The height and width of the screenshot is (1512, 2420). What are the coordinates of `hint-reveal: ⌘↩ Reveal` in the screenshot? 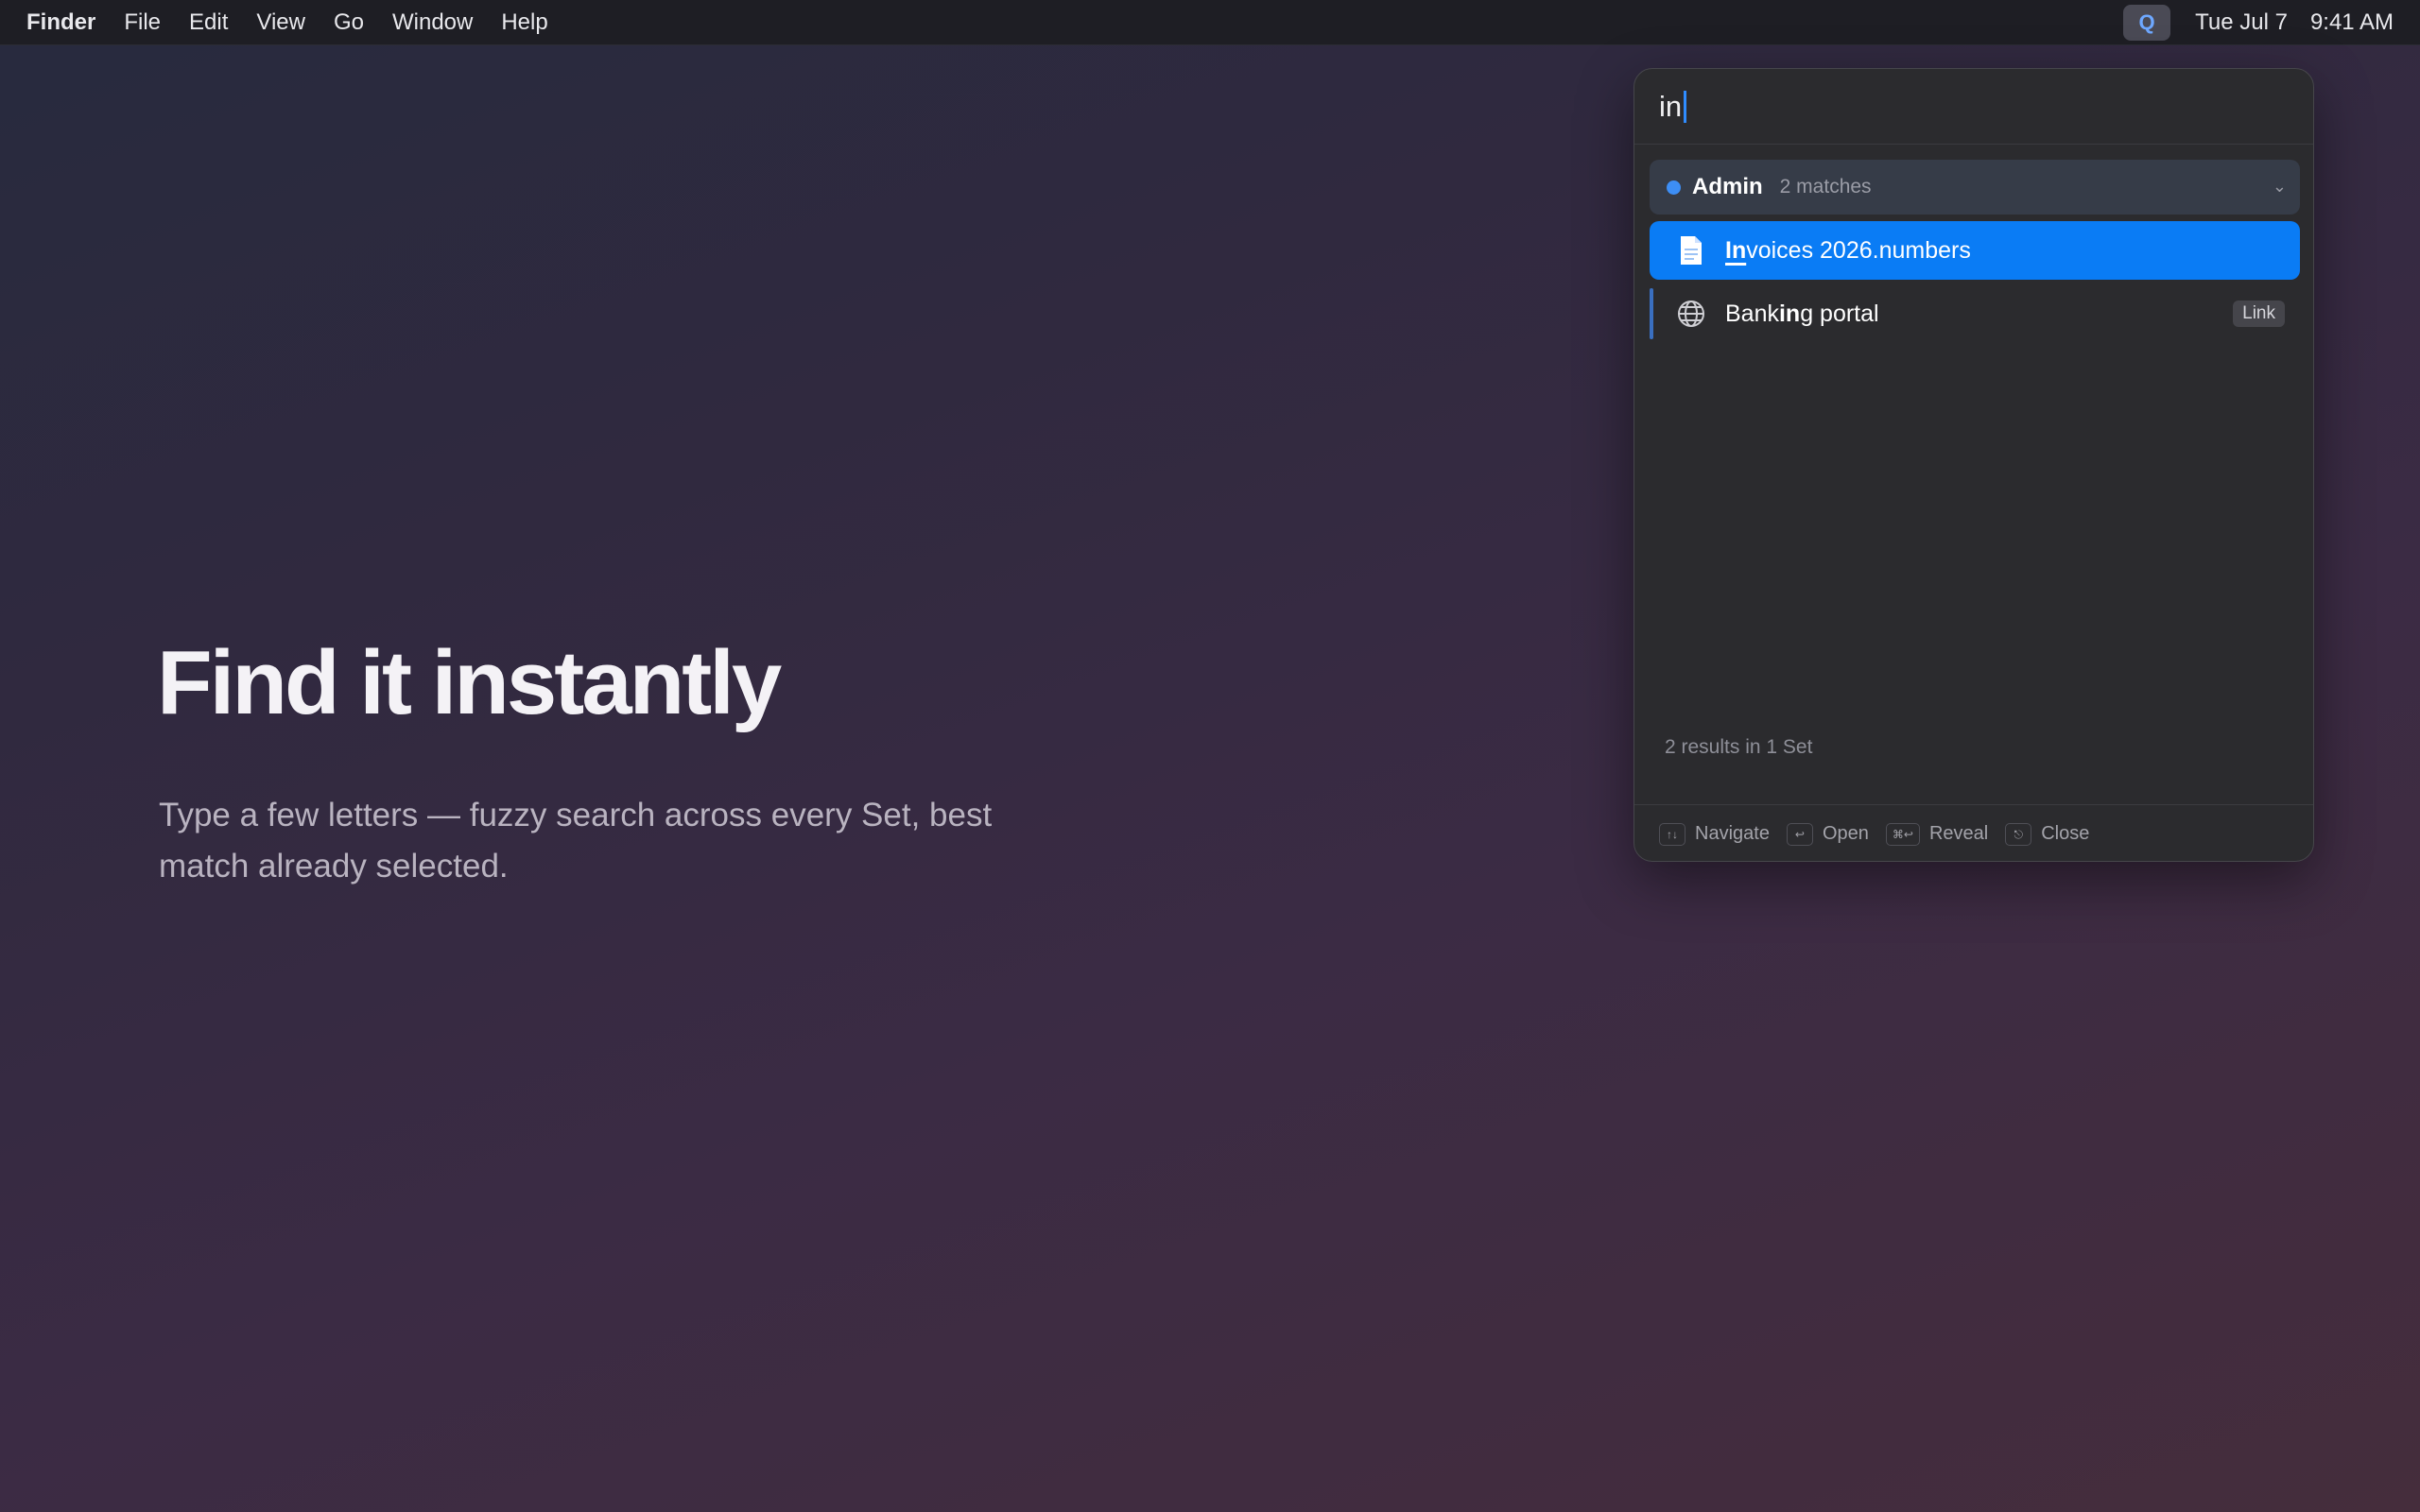 It's located at (1936, 834).